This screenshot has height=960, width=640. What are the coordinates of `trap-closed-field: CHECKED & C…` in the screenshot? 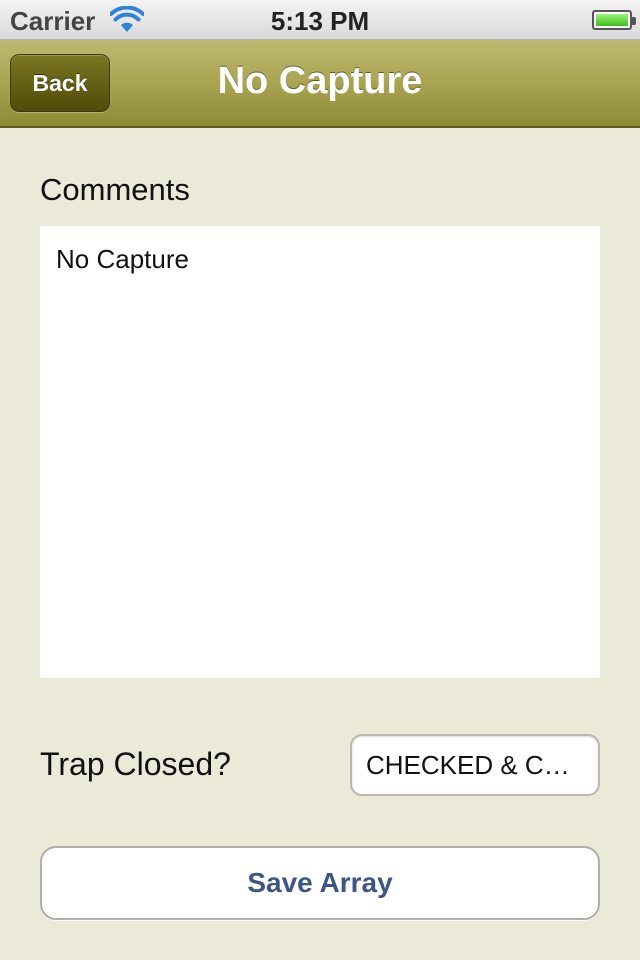 It's located at (475, 765).